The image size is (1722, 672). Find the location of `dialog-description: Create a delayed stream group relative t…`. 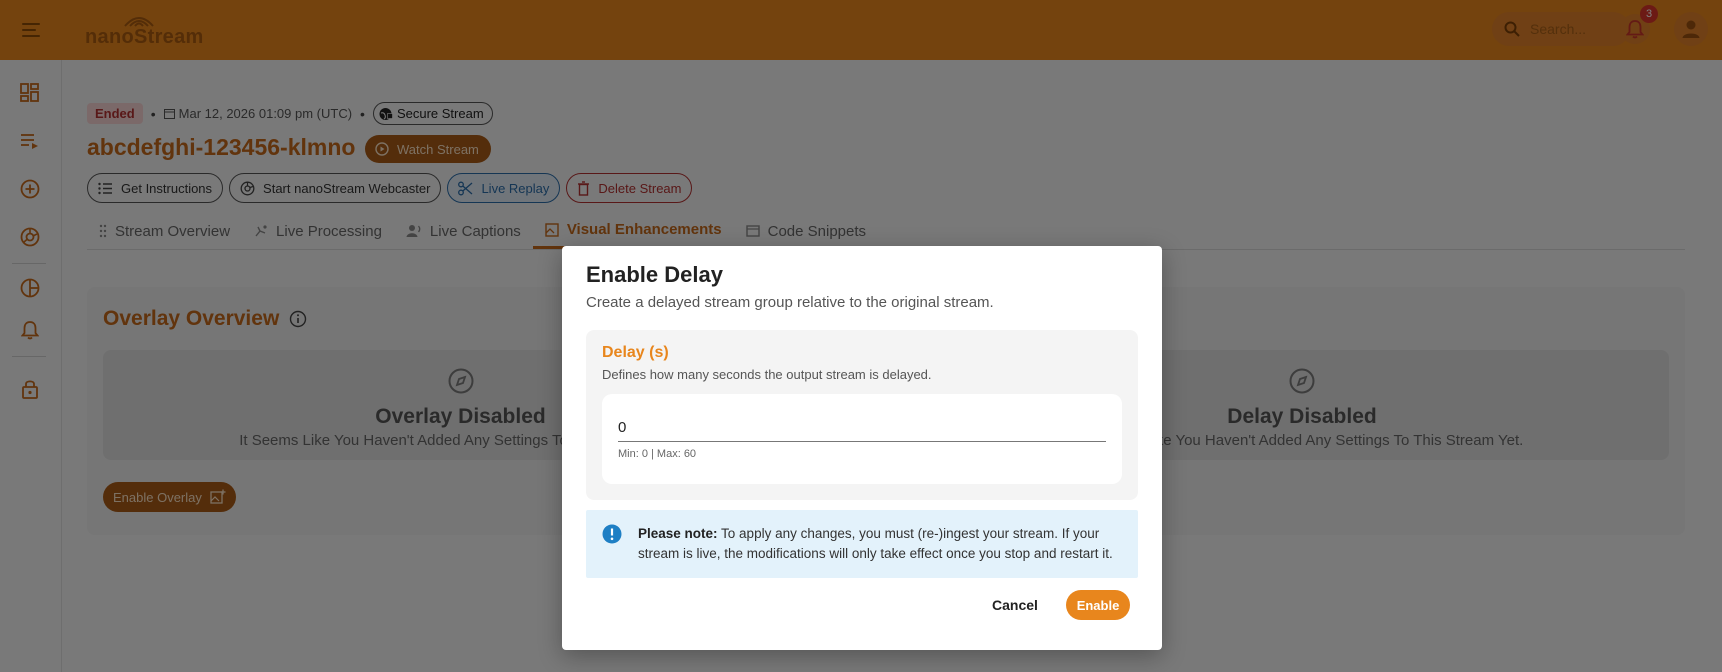

dialog-description: Create a delayed stream group relative t… is located at coordinates (790, 302).